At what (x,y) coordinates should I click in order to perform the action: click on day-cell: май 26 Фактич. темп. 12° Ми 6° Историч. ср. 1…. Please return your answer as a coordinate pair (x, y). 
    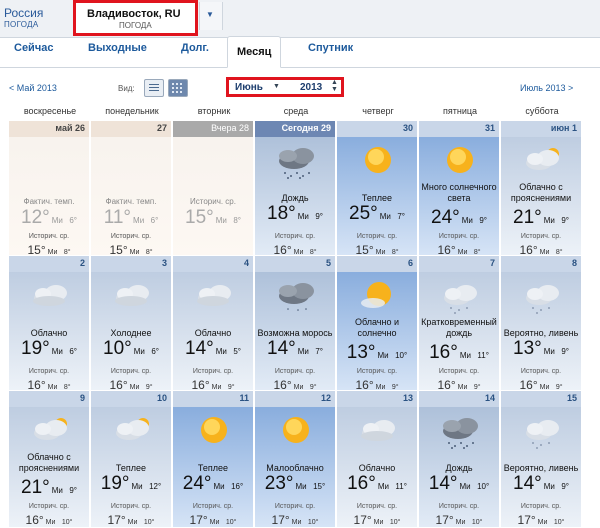
    Looking at the image, I should click on (49, 188).